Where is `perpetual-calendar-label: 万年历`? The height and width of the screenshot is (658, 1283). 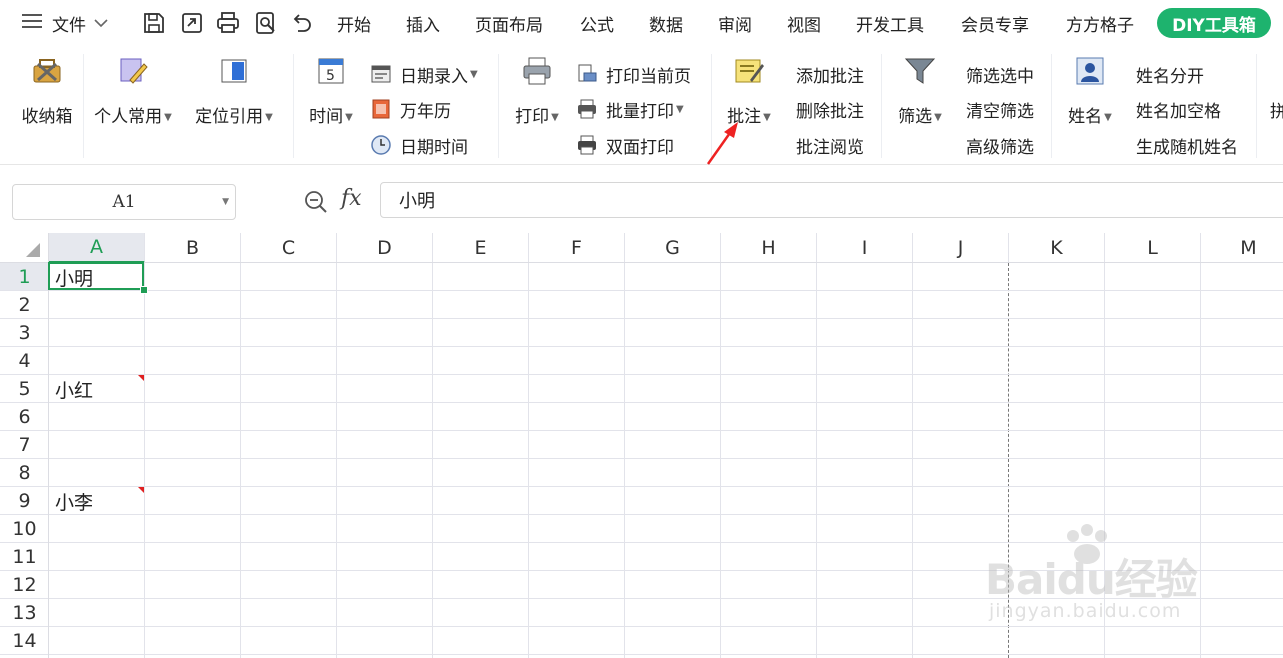 perpetual-calendar-label: 万年历 is located at coordinates (425, 111).